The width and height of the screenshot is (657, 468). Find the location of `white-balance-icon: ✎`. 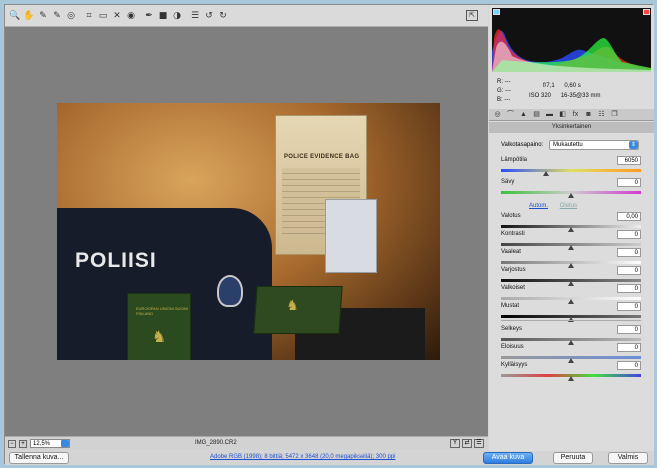

white-balance-icon: ✎ is located at coordinates (43, 16).